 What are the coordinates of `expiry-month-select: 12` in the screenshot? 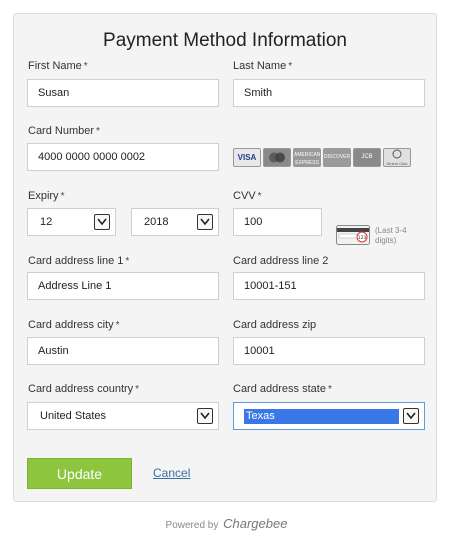 It's located at (71, 222).